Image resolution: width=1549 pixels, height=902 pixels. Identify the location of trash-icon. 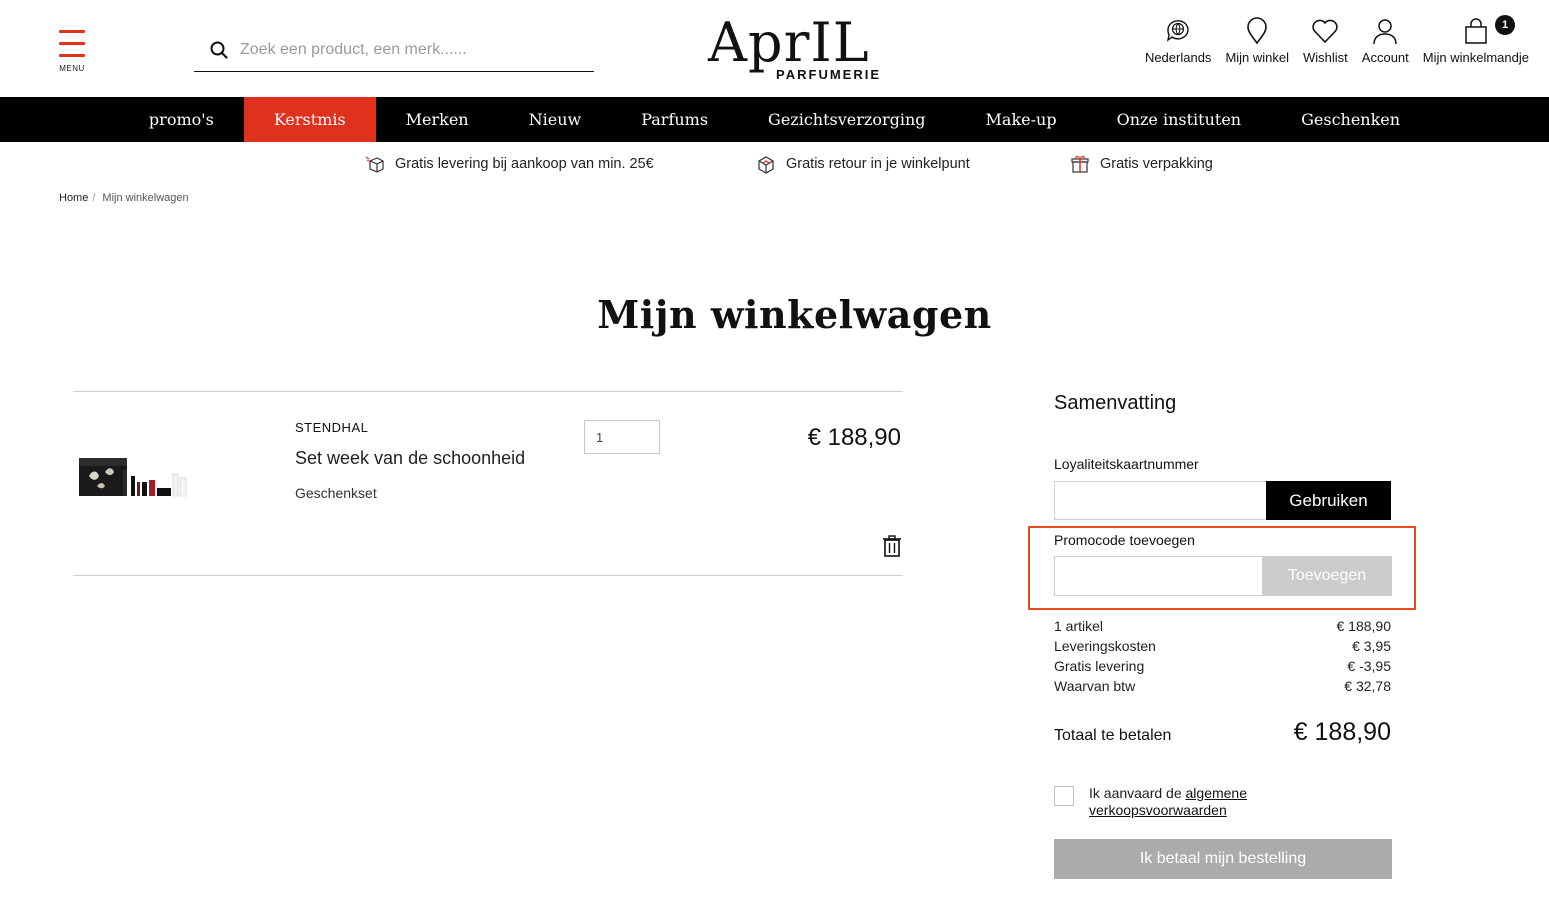
(892, 546).